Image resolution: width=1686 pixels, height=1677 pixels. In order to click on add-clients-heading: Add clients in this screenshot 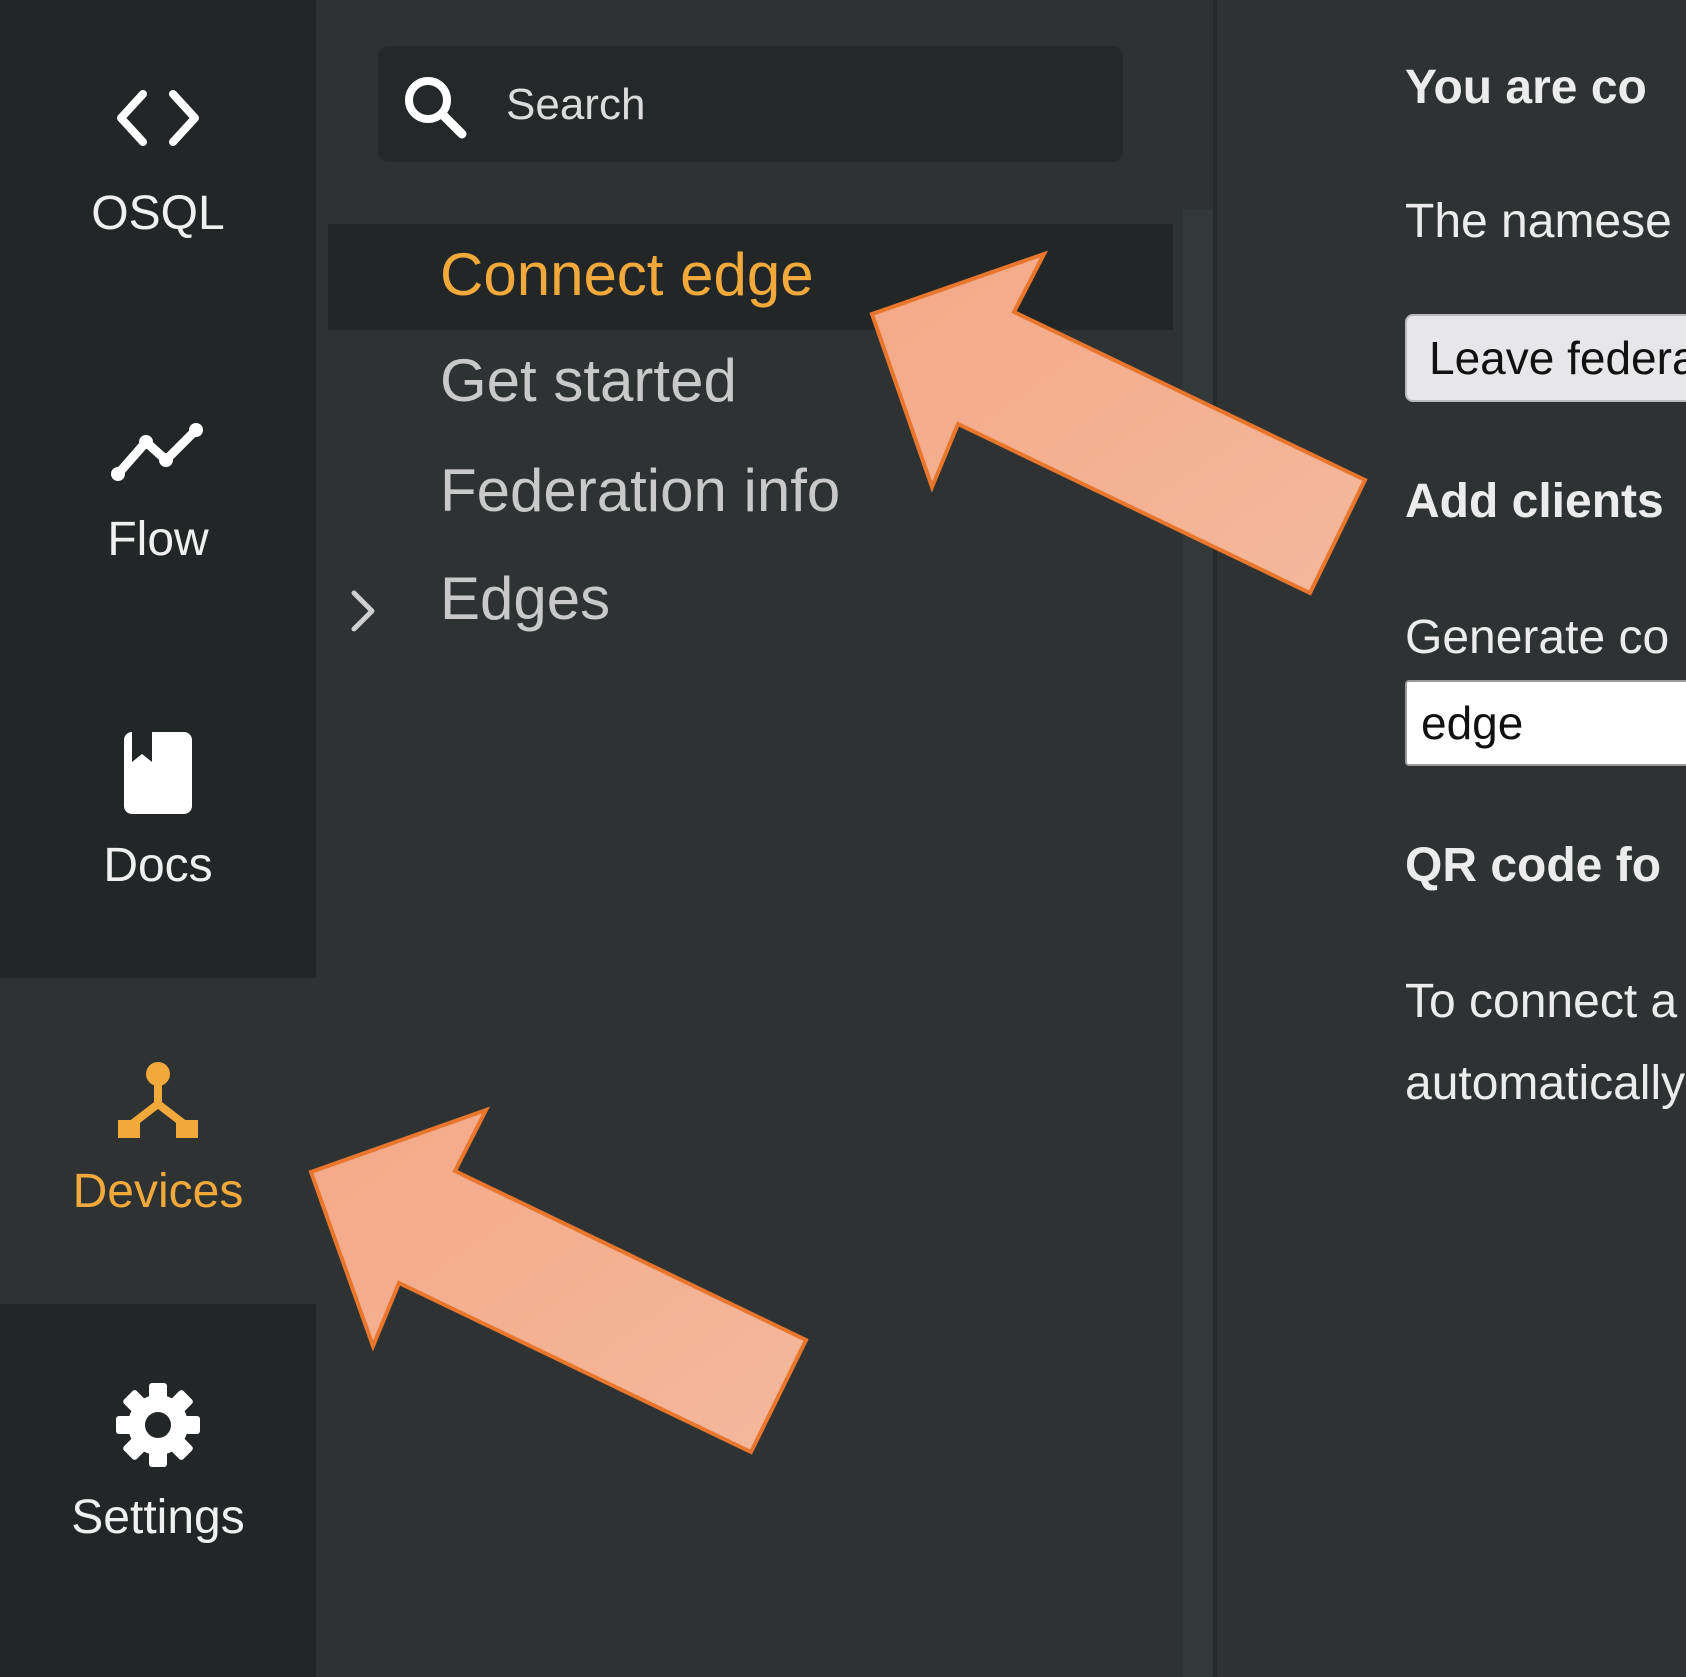, I will do `click(1534, 501)`.